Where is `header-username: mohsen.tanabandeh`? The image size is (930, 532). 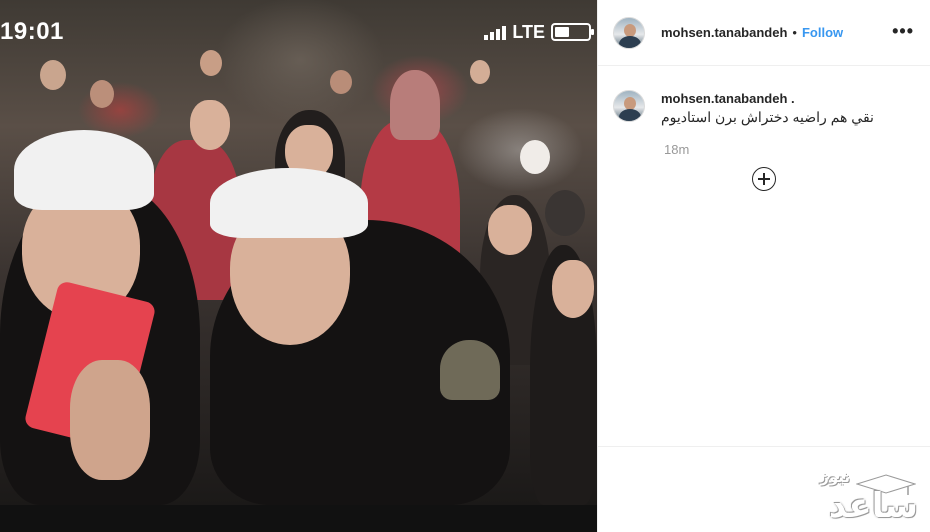 header-username: mohsen.tanabandeh is located at coordinates (724, 32).